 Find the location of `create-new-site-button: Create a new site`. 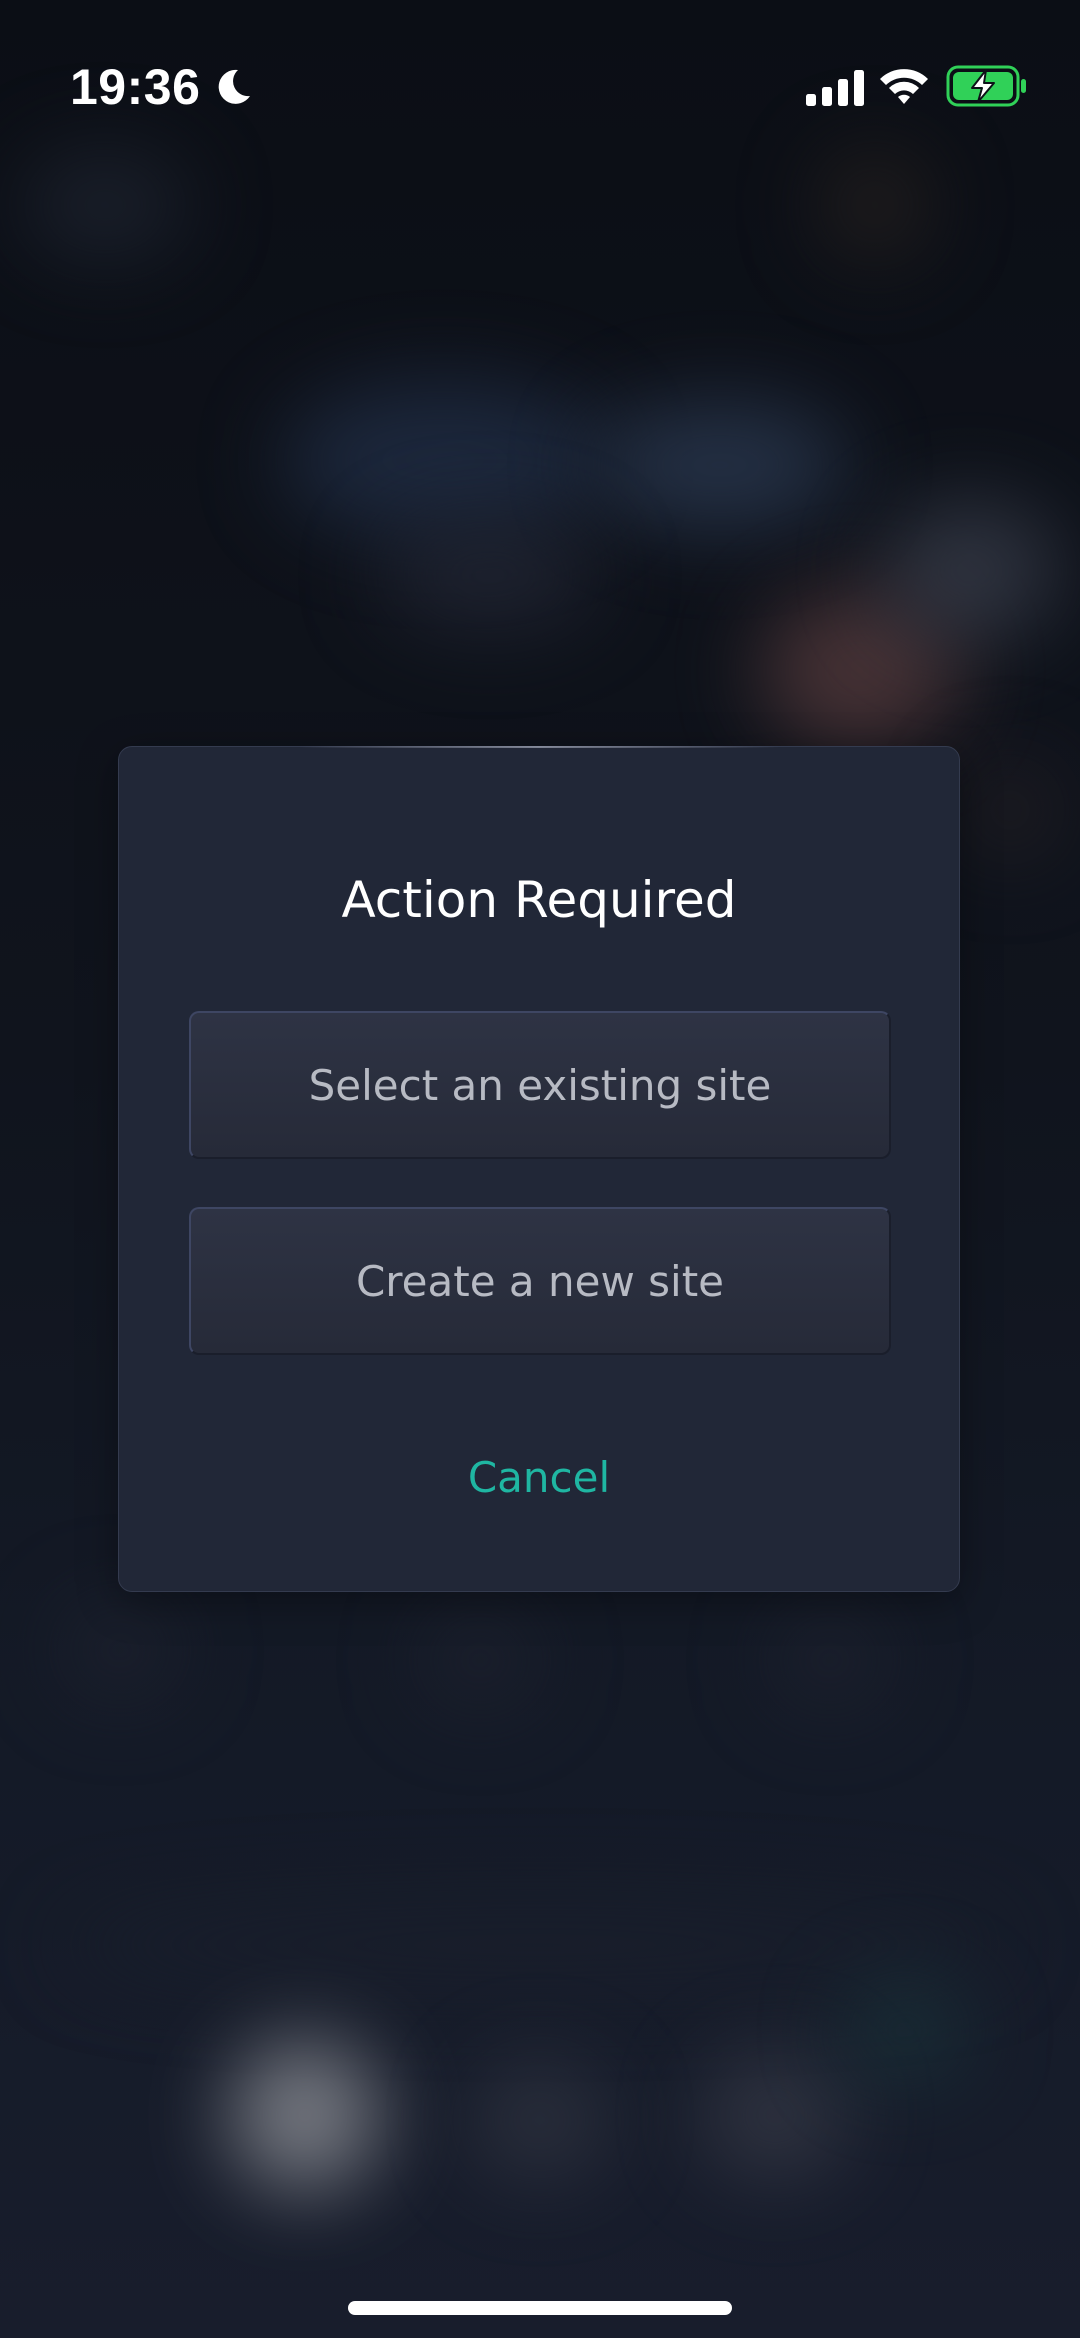

create-new-site-button: Create a new site is located at coordinates (540, 1281).